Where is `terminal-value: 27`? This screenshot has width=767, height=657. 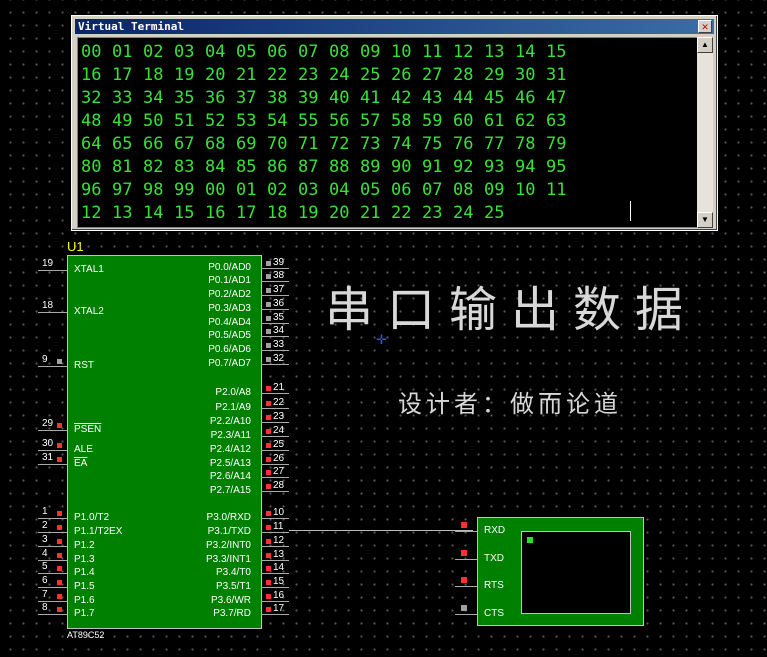
terminal-value: 27 is located at coordinates (432, 75).